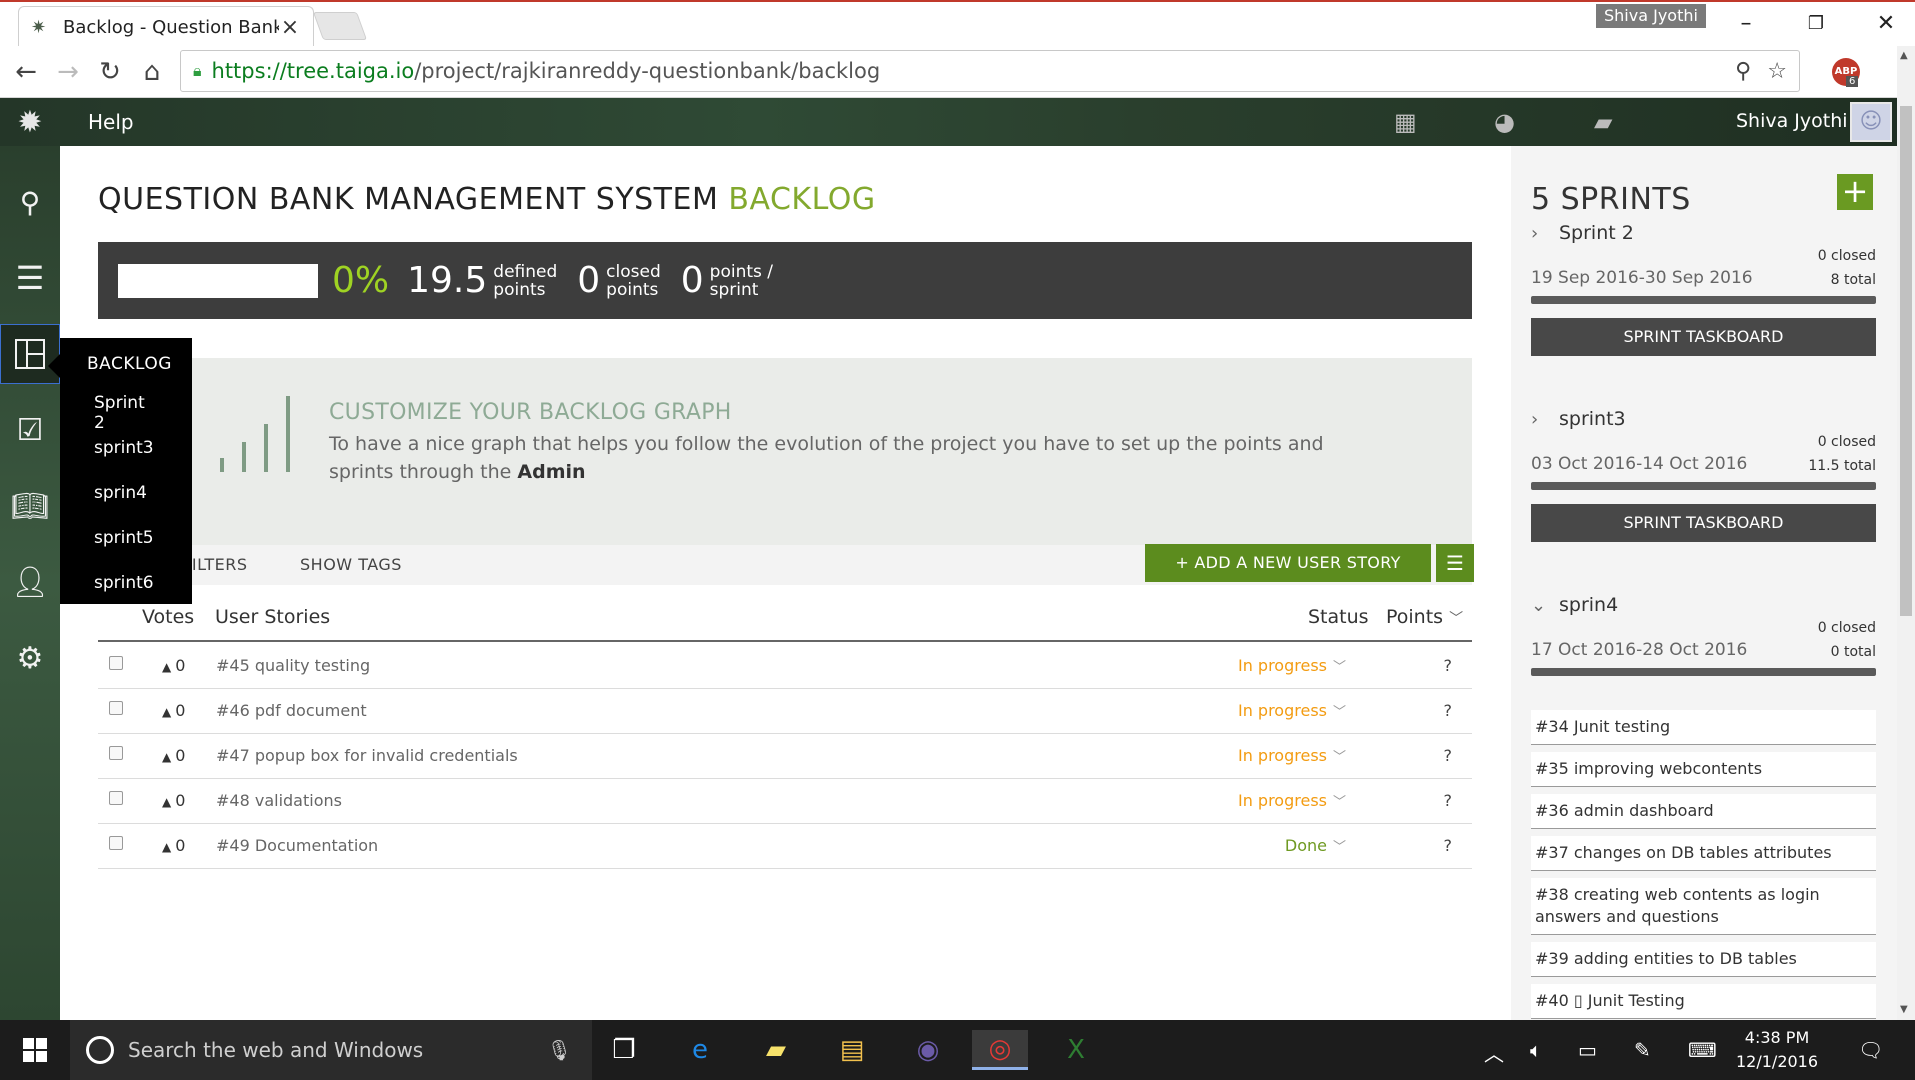 The image size is (1915, 1080). I want to click on sprint-name: › Sprint 2, so click(1703, 233).